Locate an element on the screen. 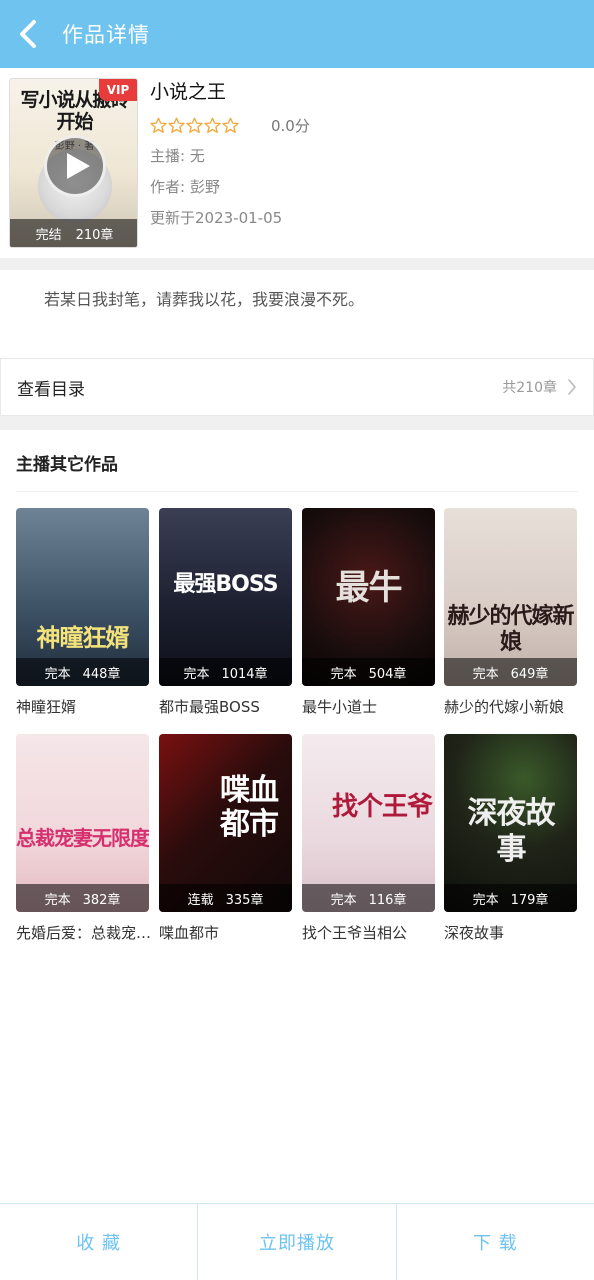 Image resolution: width=594 pixels, height=1280 pixels. book-meta: 小说之王 0.0分 主播: 无 作者: 彭野 更新于2023-01-05 is located at coordinates (365, 153).